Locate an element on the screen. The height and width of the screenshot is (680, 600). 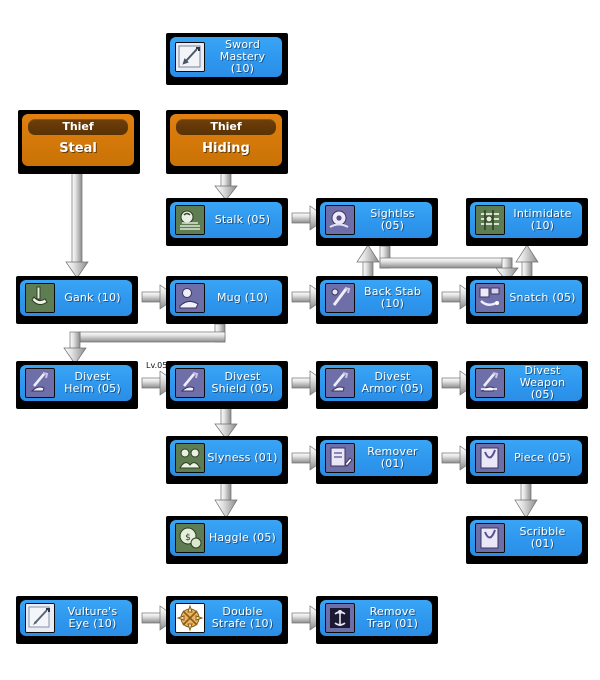
node-thief-steal: Thief Steal is located at coordinates (79, 142).